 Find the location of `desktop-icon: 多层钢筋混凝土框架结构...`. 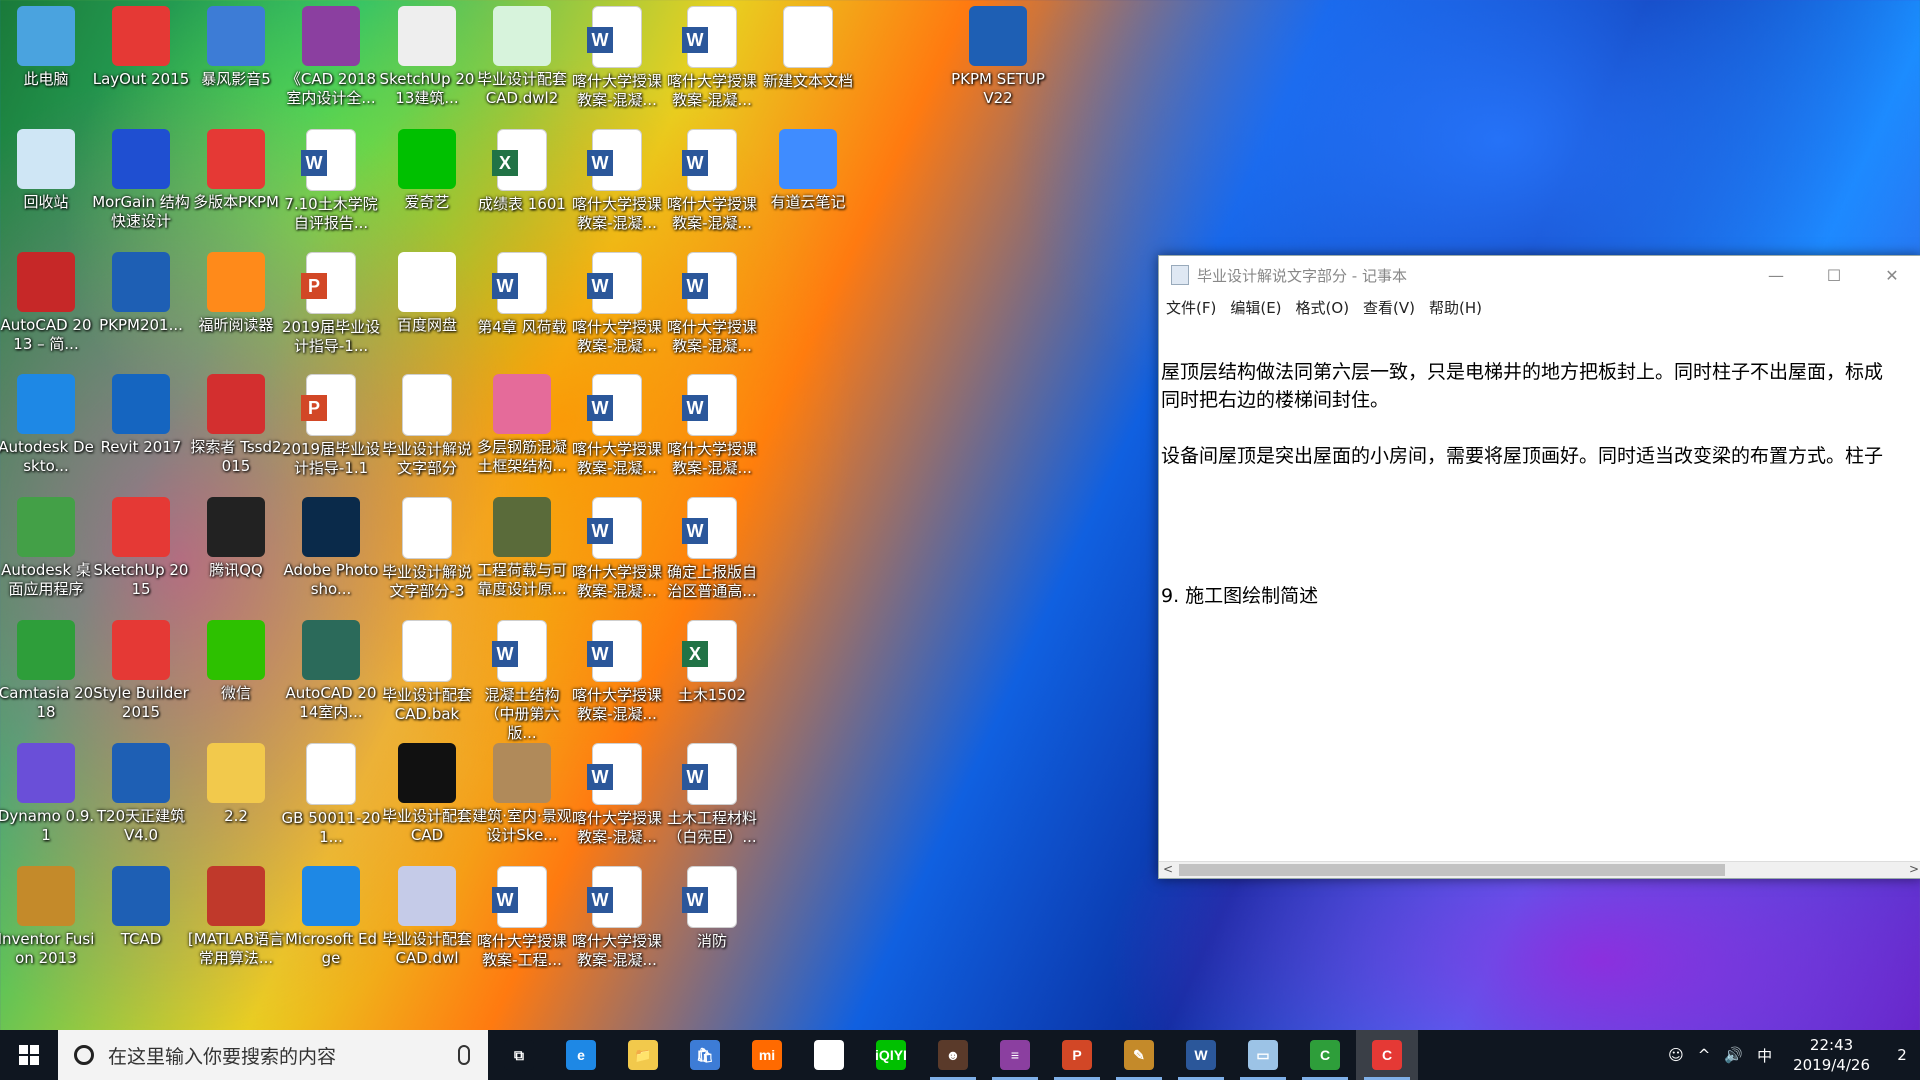

desktop-icon: 多层钢筋混凝土框架结构... is located at coordinates (522, 423).